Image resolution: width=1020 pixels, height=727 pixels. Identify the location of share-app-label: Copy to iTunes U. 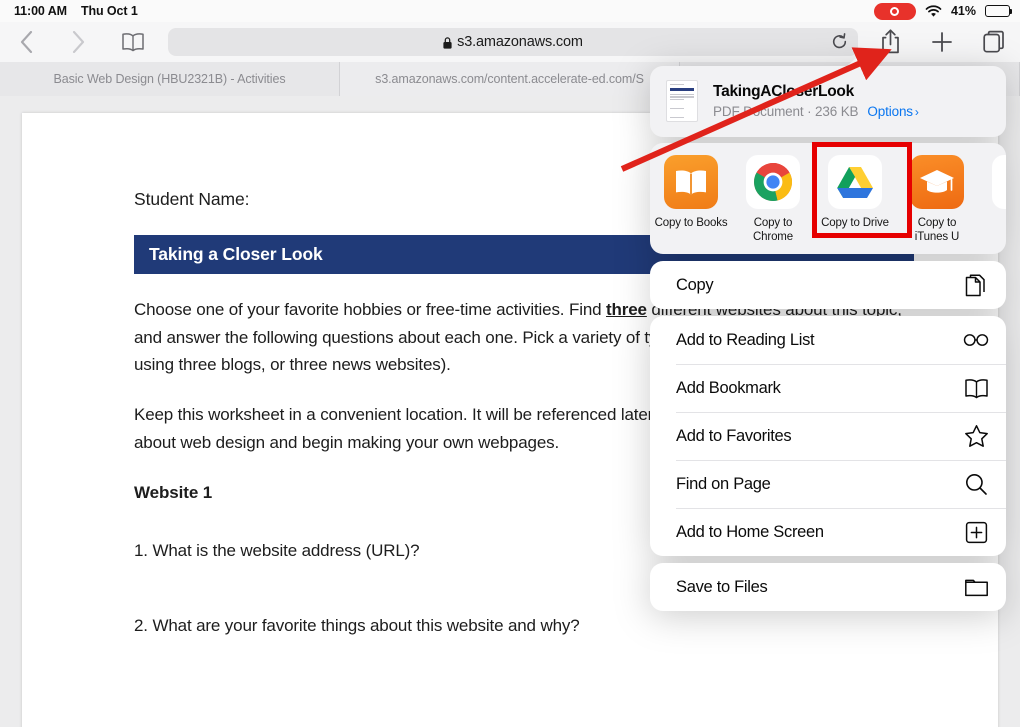
(937, 230).